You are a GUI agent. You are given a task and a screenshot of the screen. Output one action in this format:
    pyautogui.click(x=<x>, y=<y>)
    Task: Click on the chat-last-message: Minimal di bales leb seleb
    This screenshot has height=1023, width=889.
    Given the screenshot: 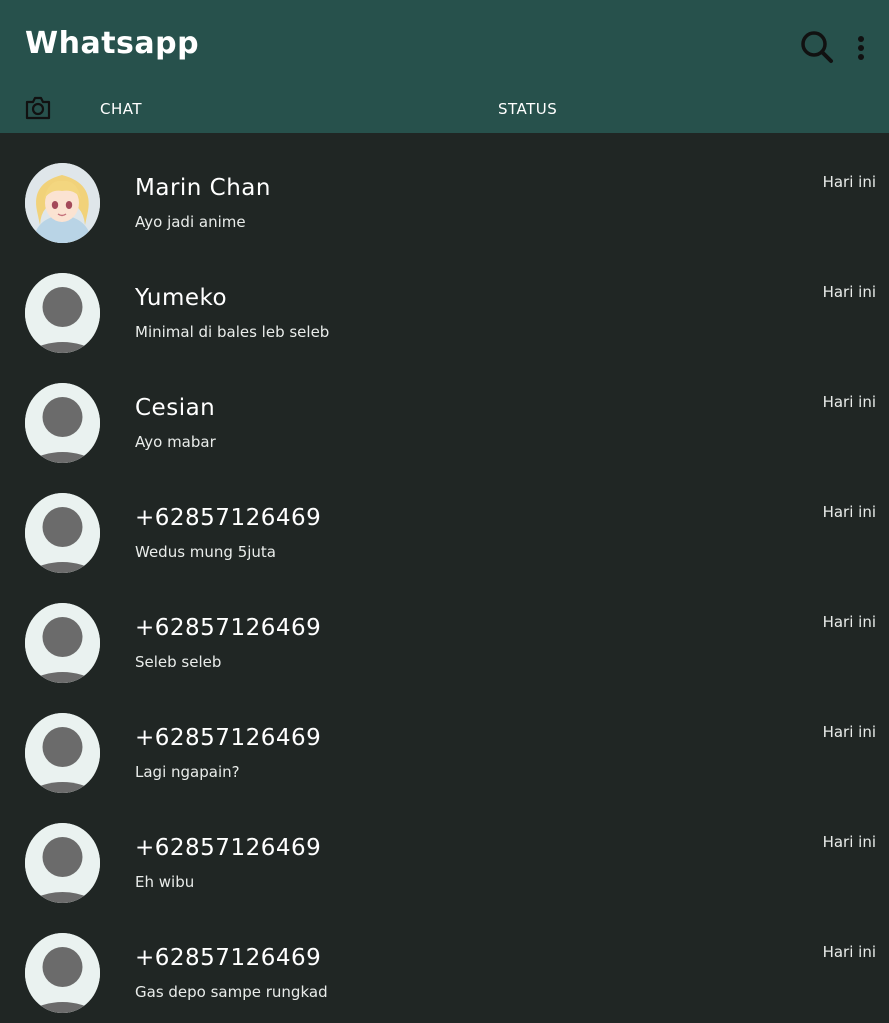 What is the action you would take?
    pyautogui.click(x=232, y=332)
    